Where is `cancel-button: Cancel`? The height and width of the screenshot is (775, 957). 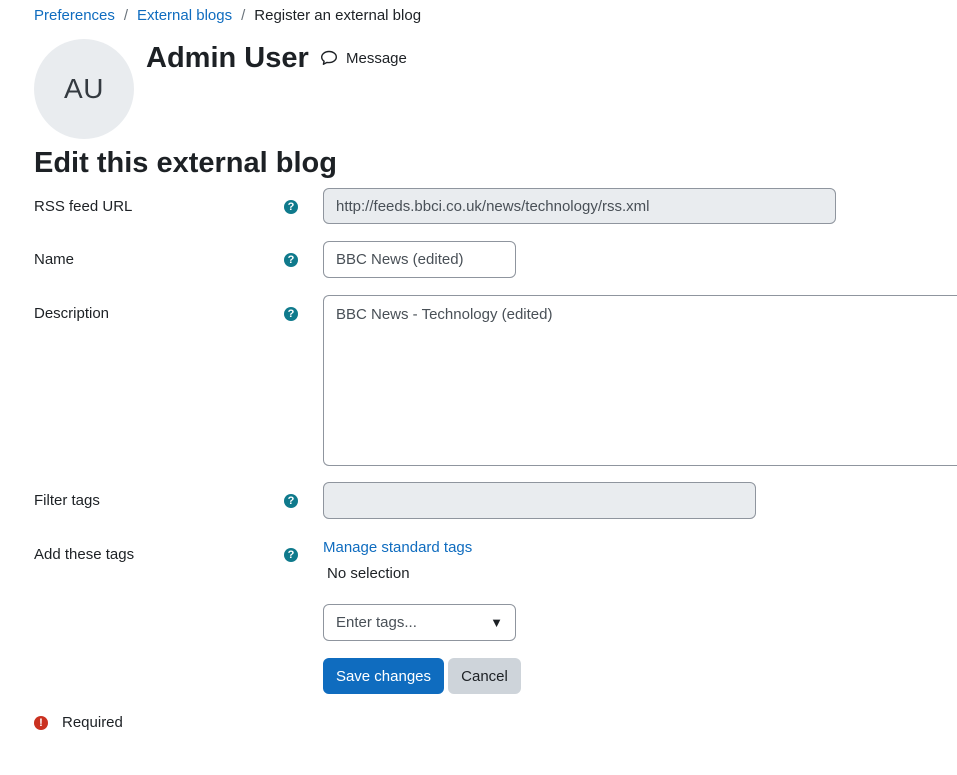
cancel-button: Cancel is located at coordinates (484, 676).